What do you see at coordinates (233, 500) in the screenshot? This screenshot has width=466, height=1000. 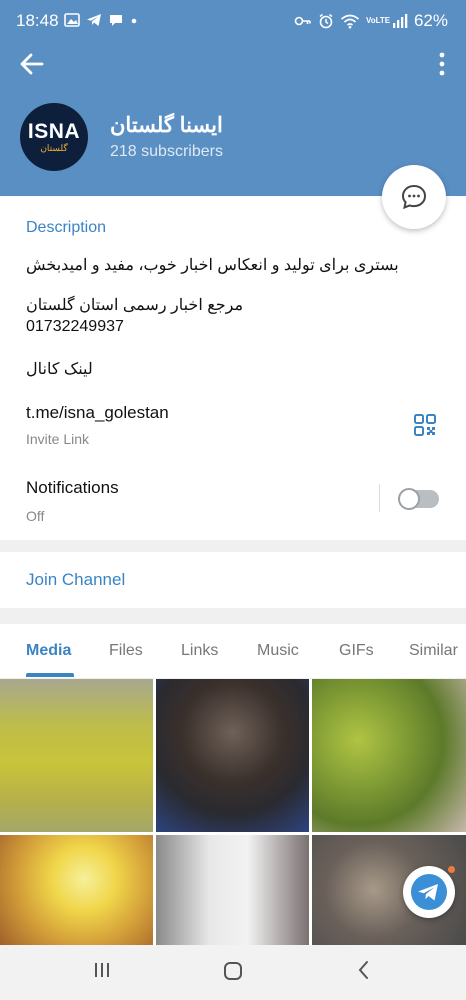 I see `notifications-row: Notifications Off` at bounding box center [233, 500].